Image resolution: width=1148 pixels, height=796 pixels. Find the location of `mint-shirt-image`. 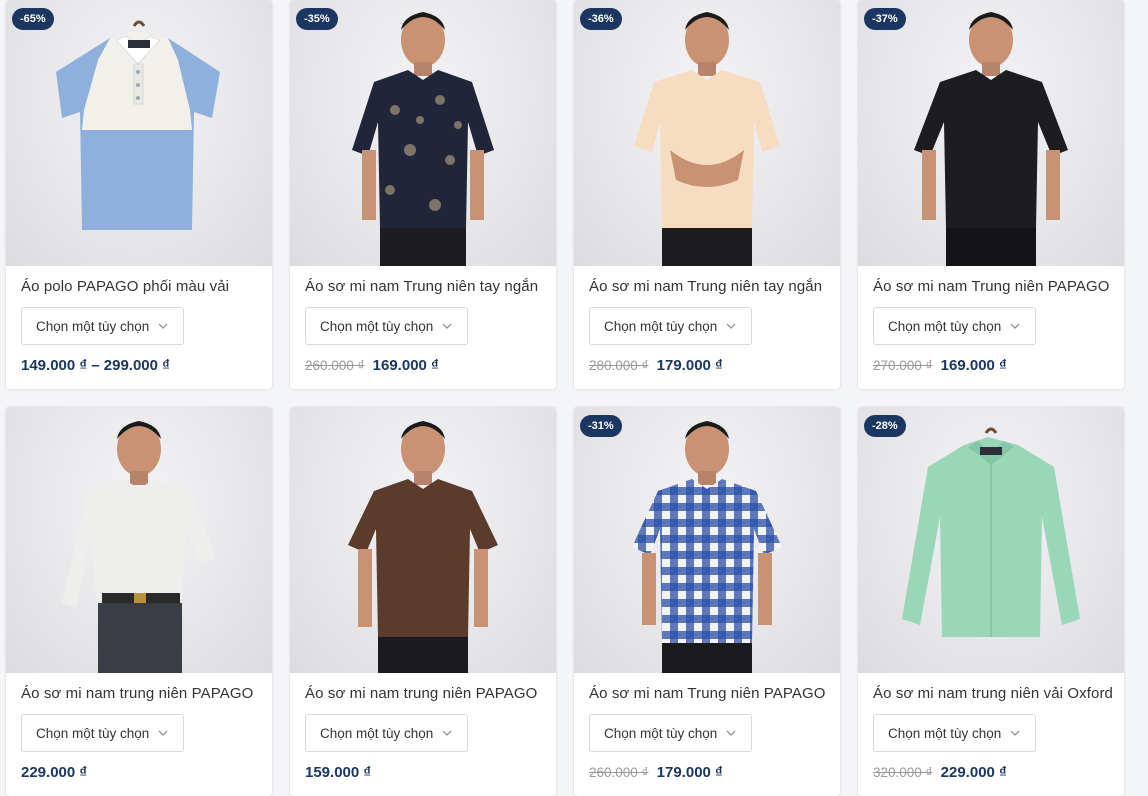

mint-shirt-image is located at coordinates (991, 532).